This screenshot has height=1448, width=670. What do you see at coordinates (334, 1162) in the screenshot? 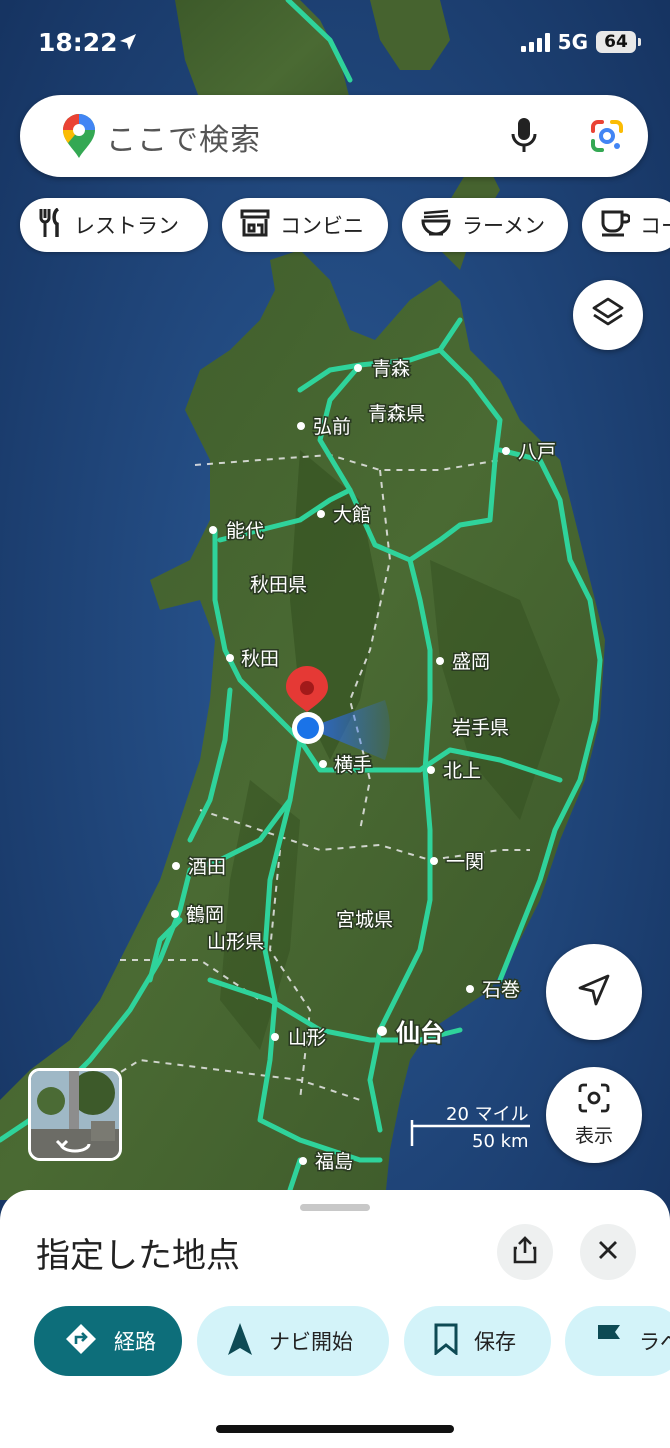
I see `map-label-fukushima: 福島` at bounding box center [334, 1162].